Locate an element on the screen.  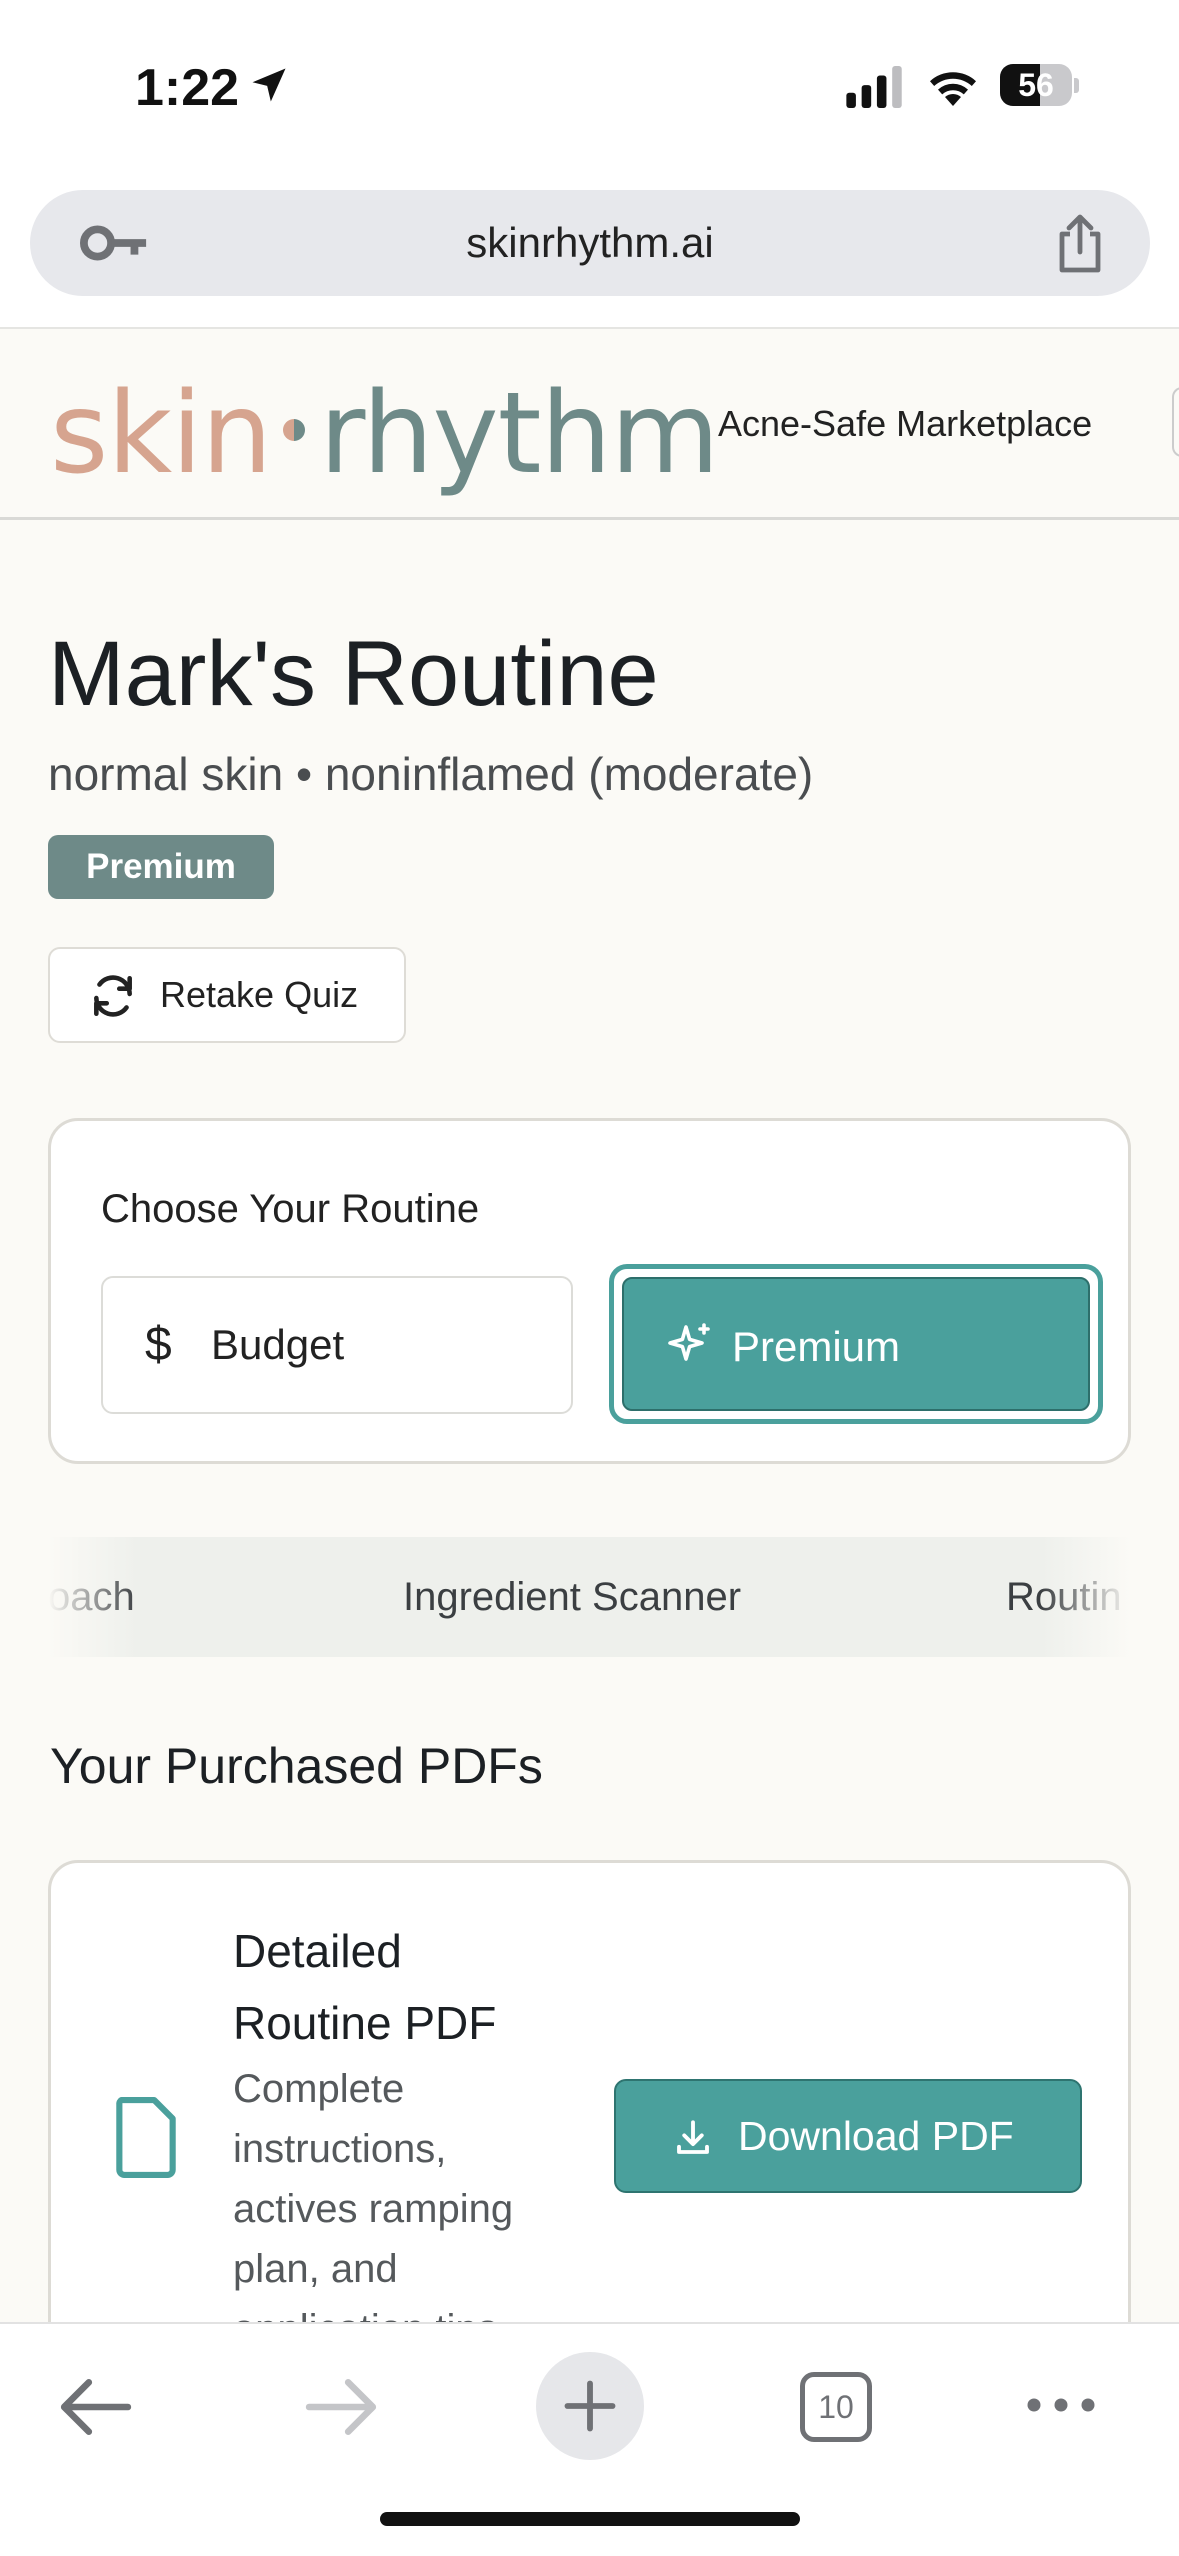
premium-option-button: Premium is located at coordinates (856, 1344).